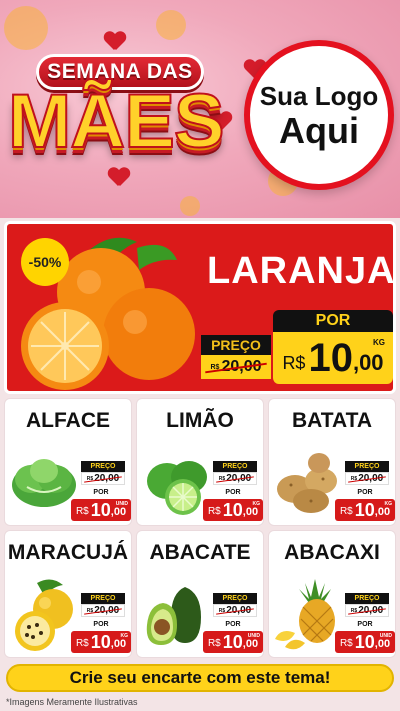 The width and height of the screenshot is (400, 711). I want to click on product-card: ABACATE PREÇO R$ 20,00 POR R$ 10,00 UNID, so click(200, 594).